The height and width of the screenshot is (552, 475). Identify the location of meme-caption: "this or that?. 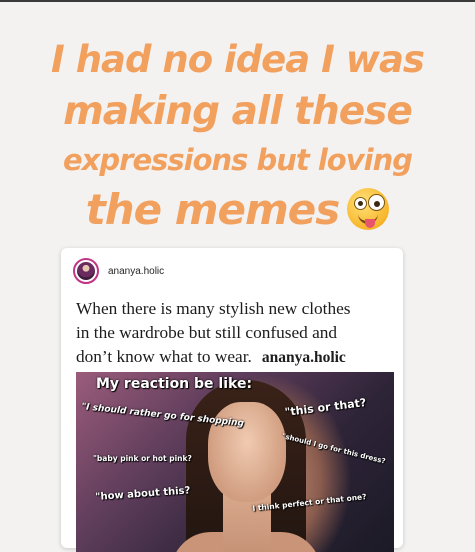
(325, 407).